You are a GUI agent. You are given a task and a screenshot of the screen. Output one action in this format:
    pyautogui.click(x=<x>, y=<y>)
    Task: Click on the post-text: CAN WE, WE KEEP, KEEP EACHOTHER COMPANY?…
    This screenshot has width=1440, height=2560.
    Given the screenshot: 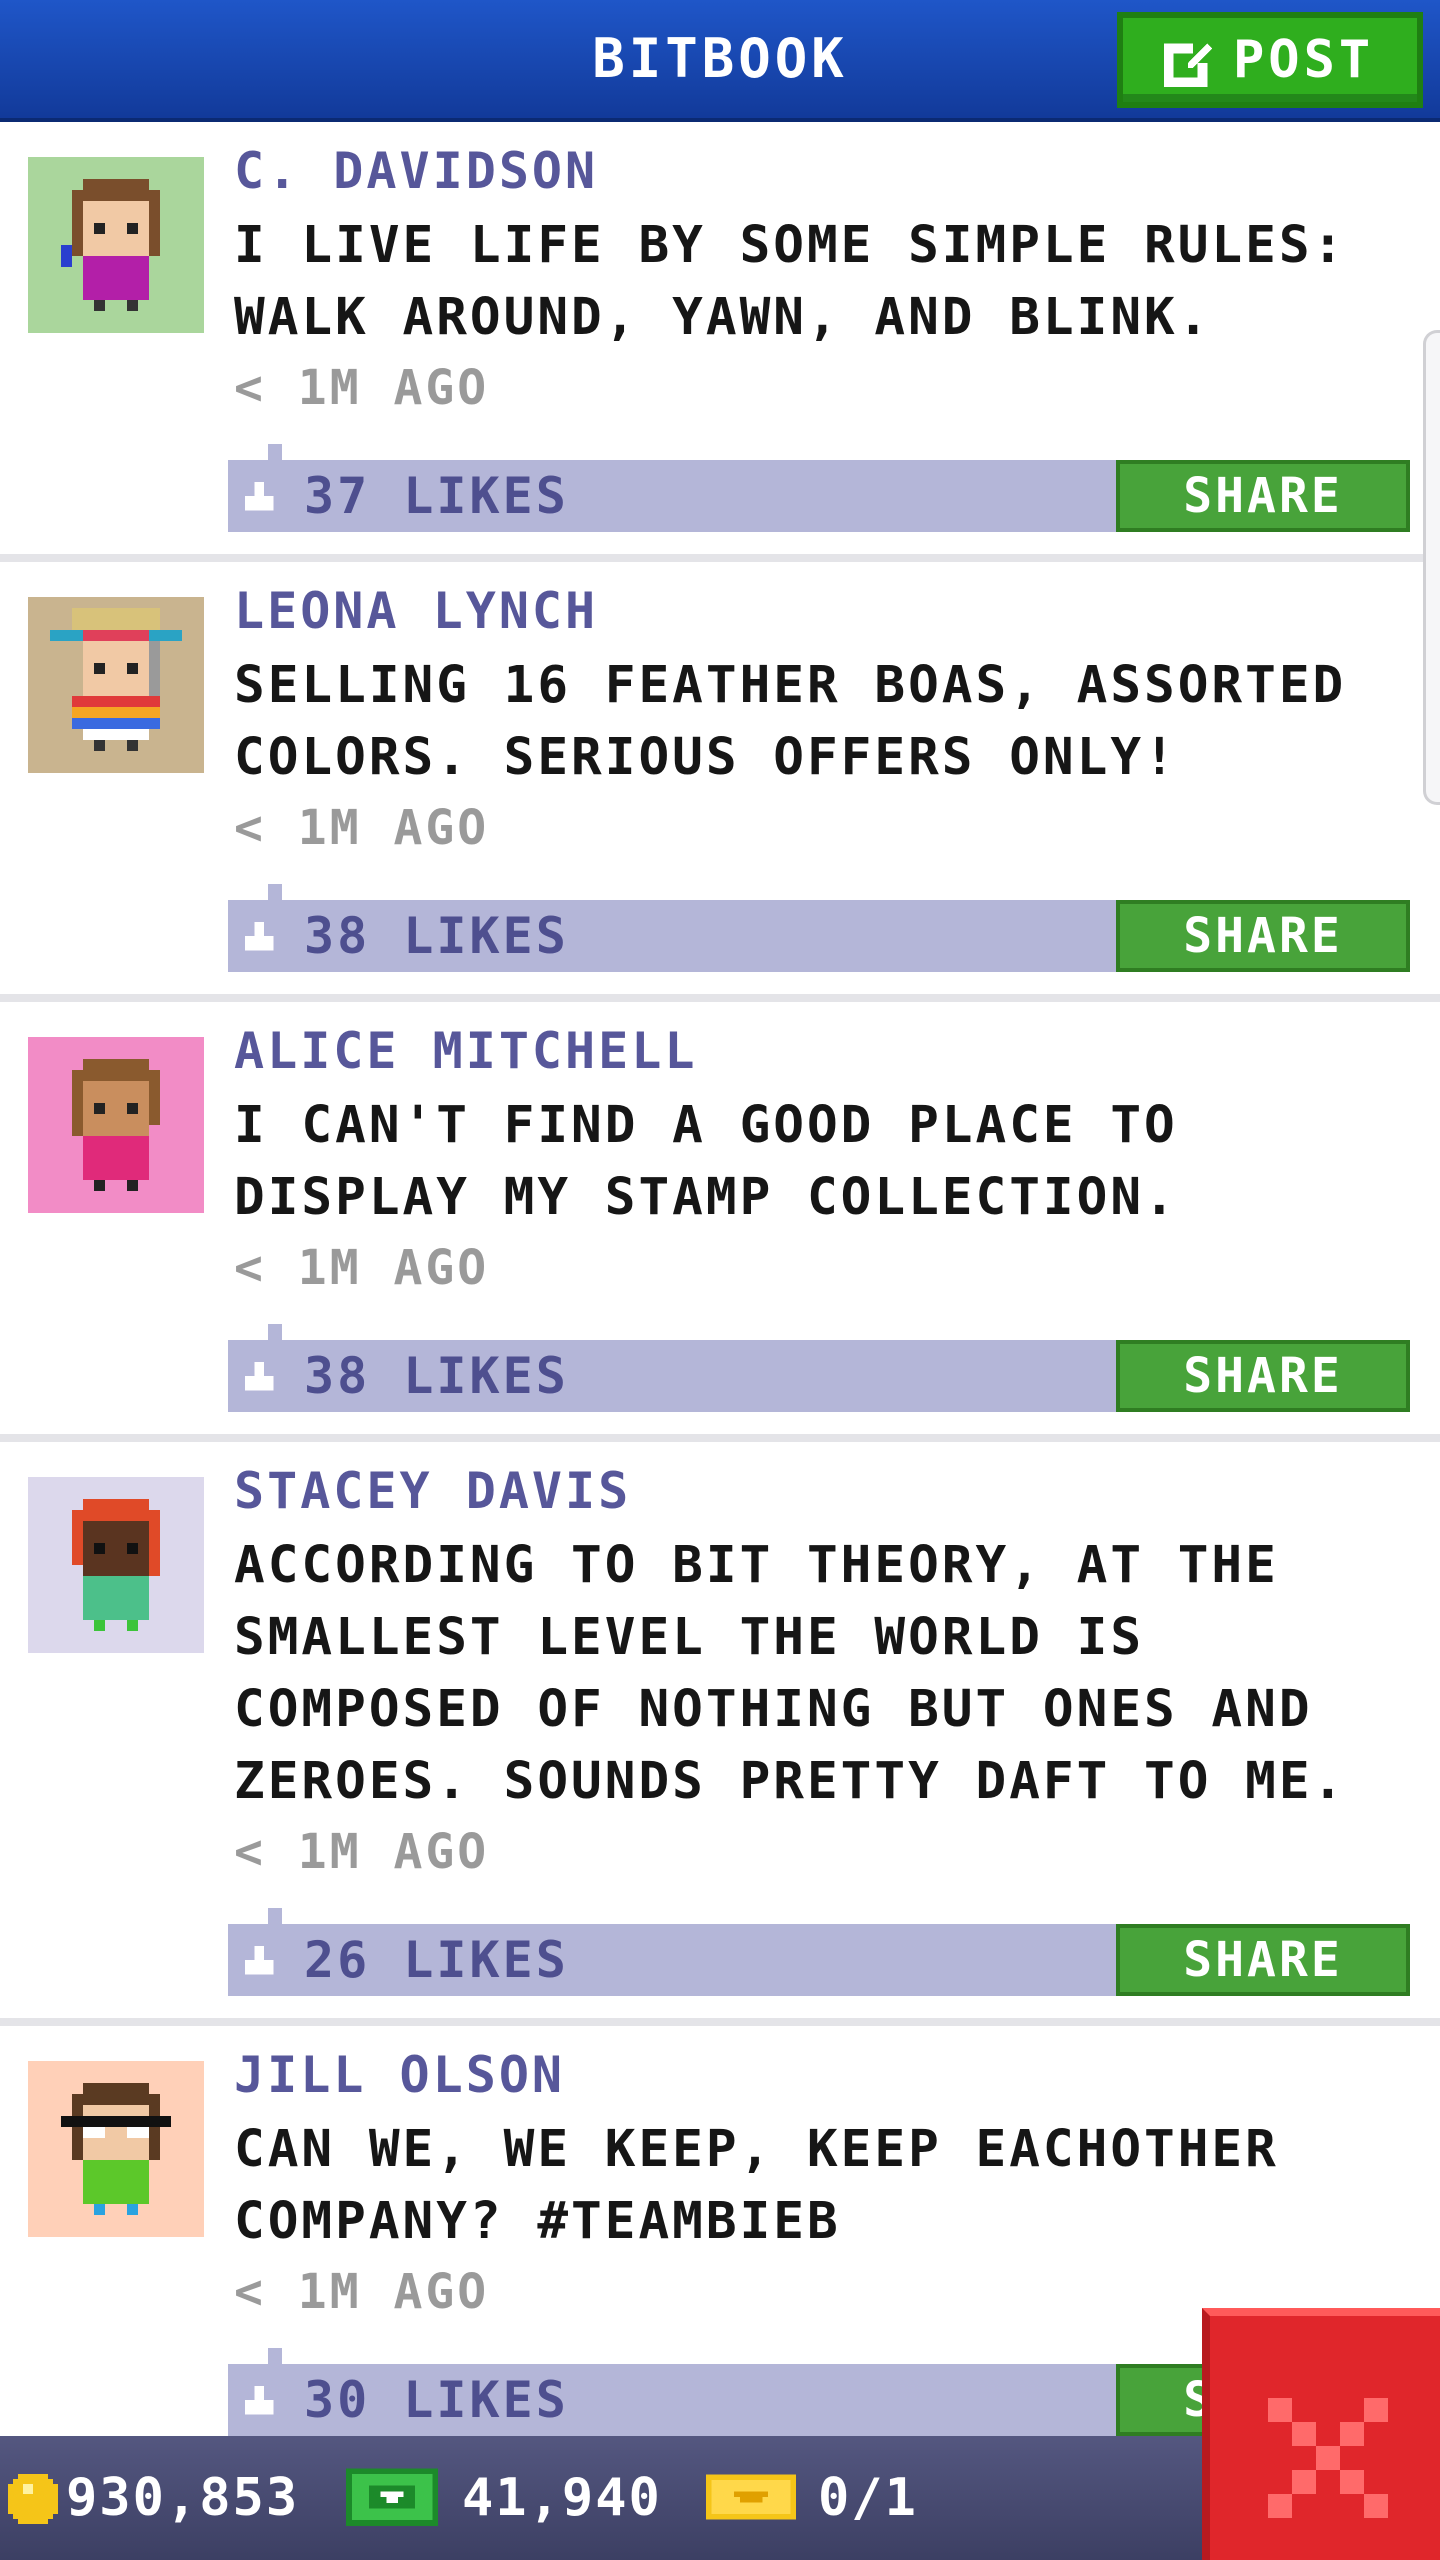 What is the action you would take?
    pyautogui.click(x=756, y=2185)
    